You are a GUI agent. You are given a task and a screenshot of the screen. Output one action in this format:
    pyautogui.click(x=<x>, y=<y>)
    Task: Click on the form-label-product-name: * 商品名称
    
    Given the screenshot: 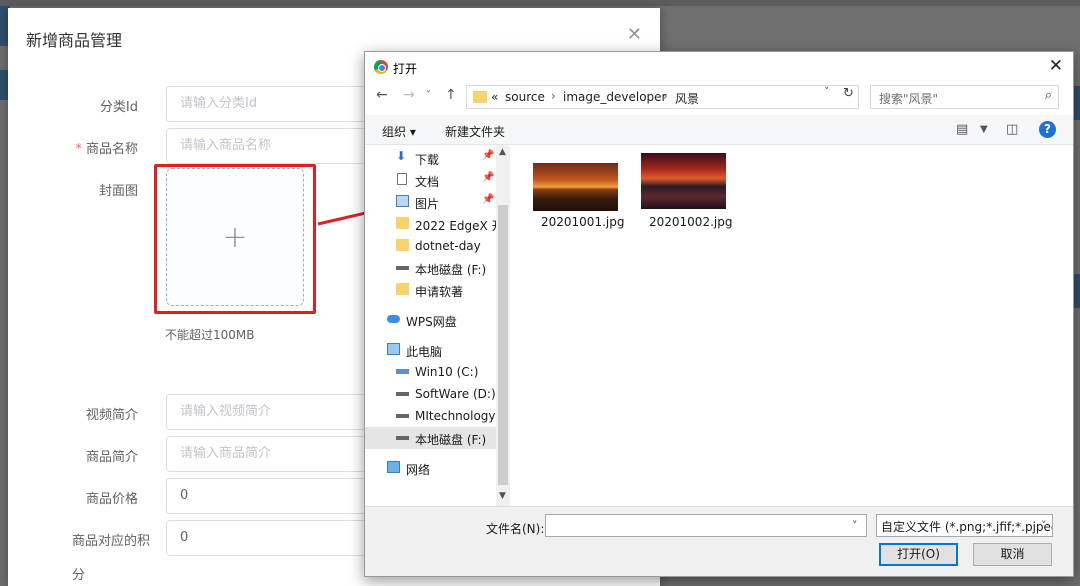 What is the action you would take?
    pyautogui.click(x=106, y=149)
    